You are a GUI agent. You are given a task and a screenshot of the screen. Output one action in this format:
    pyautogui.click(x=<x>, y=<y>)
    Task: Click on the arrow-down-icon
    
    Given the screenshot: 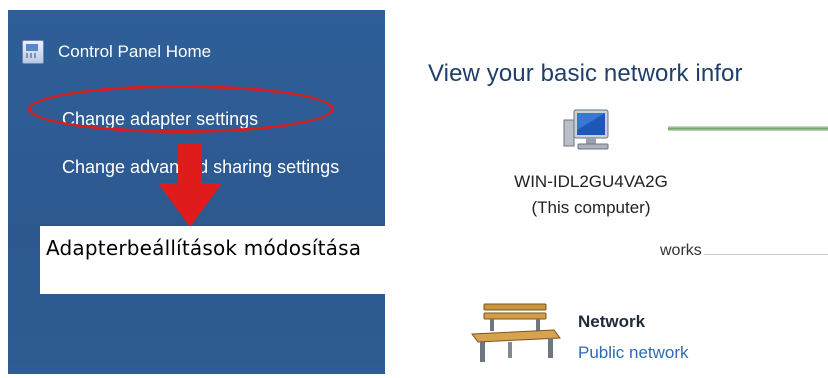 What is the action you would take?
    pyautogui.click(x=190, y=185)
    